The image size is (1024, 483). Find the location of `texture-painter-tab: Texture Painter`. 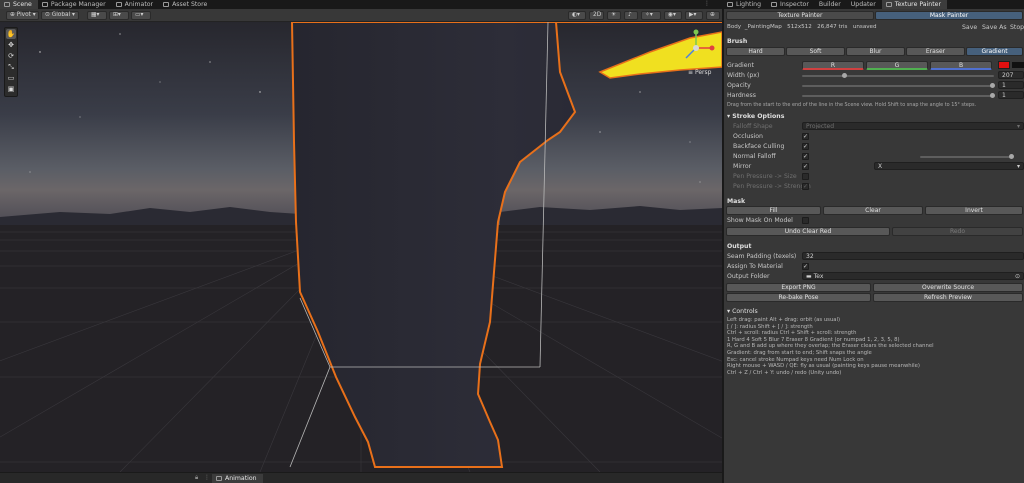

texture-painter-tab: Texture Painter is located at coordinates (800, 15).